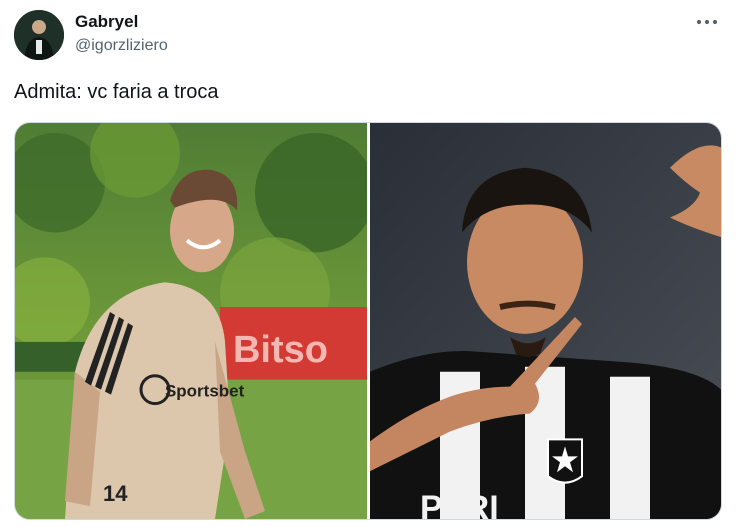 This screenshot has height=527, width=744. I want to click on author-avatar, so click(39, 35).